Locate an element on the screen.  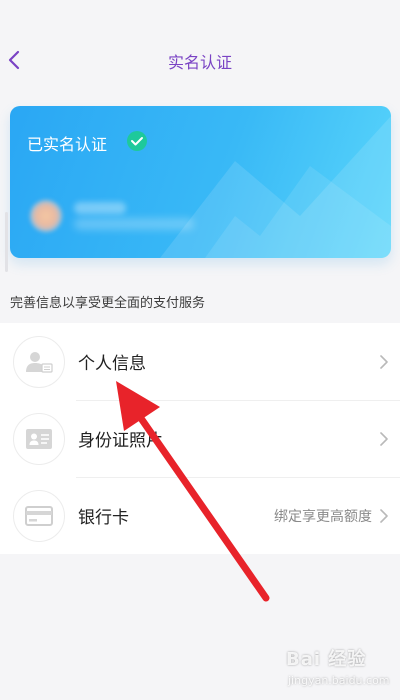
check-circle-icon is located at coordinates (137, 141).